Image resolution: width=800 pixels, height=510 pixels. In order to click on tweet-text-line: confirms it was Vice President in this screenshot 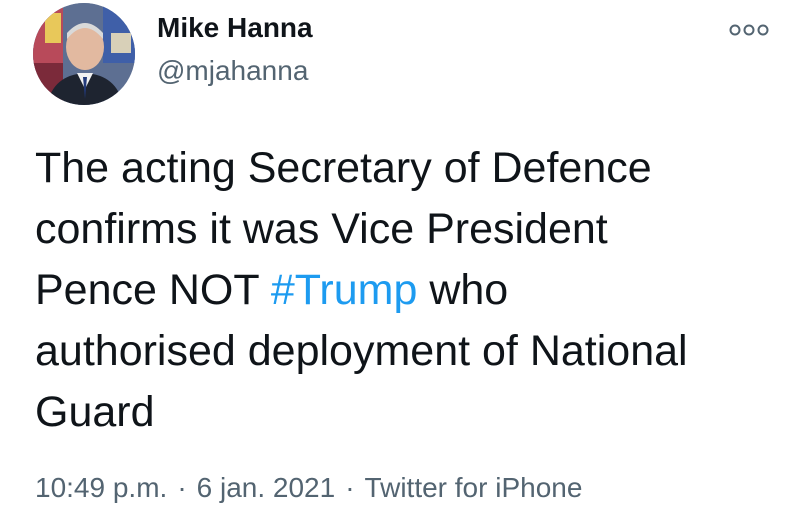, I will do `click(321, 229)`.